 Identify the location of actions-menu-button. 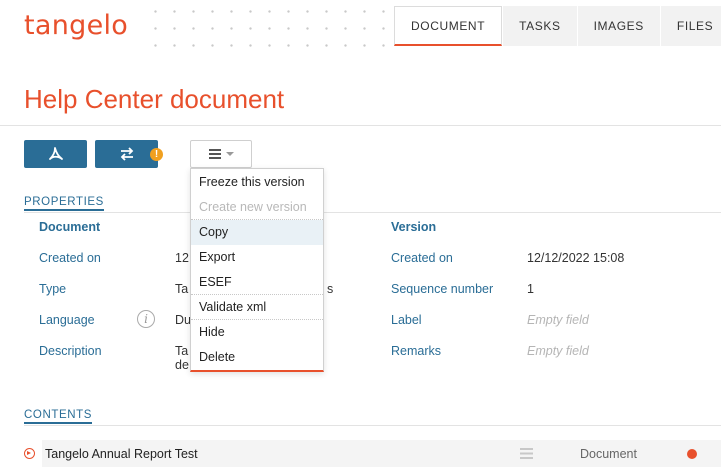
(221, 154).